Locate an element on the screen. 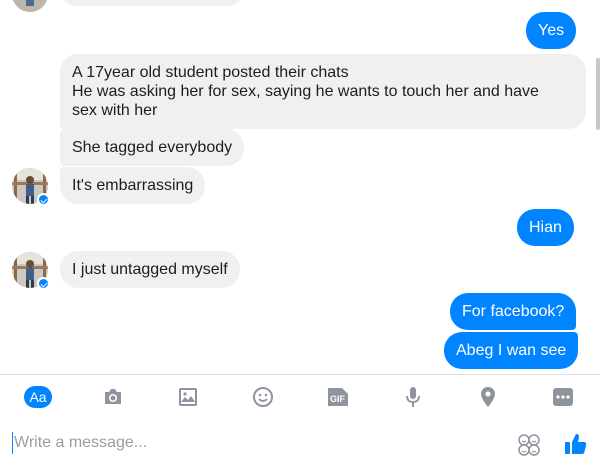 The image size is (600, 466). gif-label: GIF is located at coordinates (338, 399).